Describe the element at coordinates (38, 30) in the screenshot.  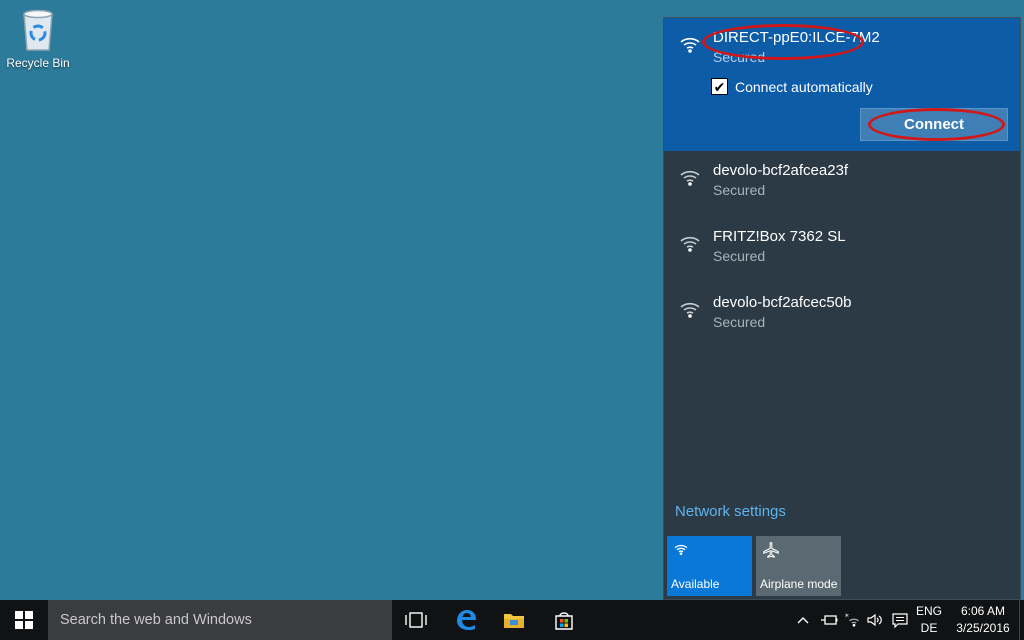
I see `recycle-bin-icon` at that location.